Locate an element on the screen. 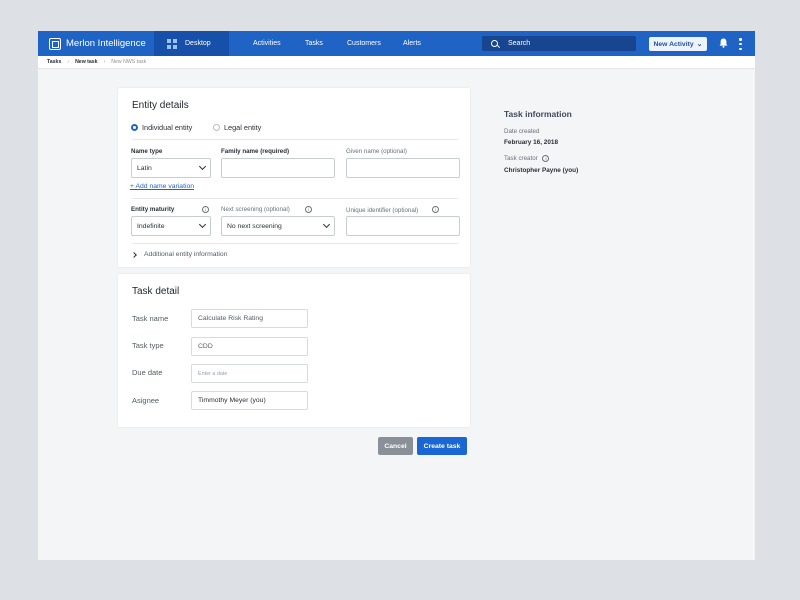 This screenshot has height=600, width=800. radio-individual: Individual entity is located at coordinates (161, 127).